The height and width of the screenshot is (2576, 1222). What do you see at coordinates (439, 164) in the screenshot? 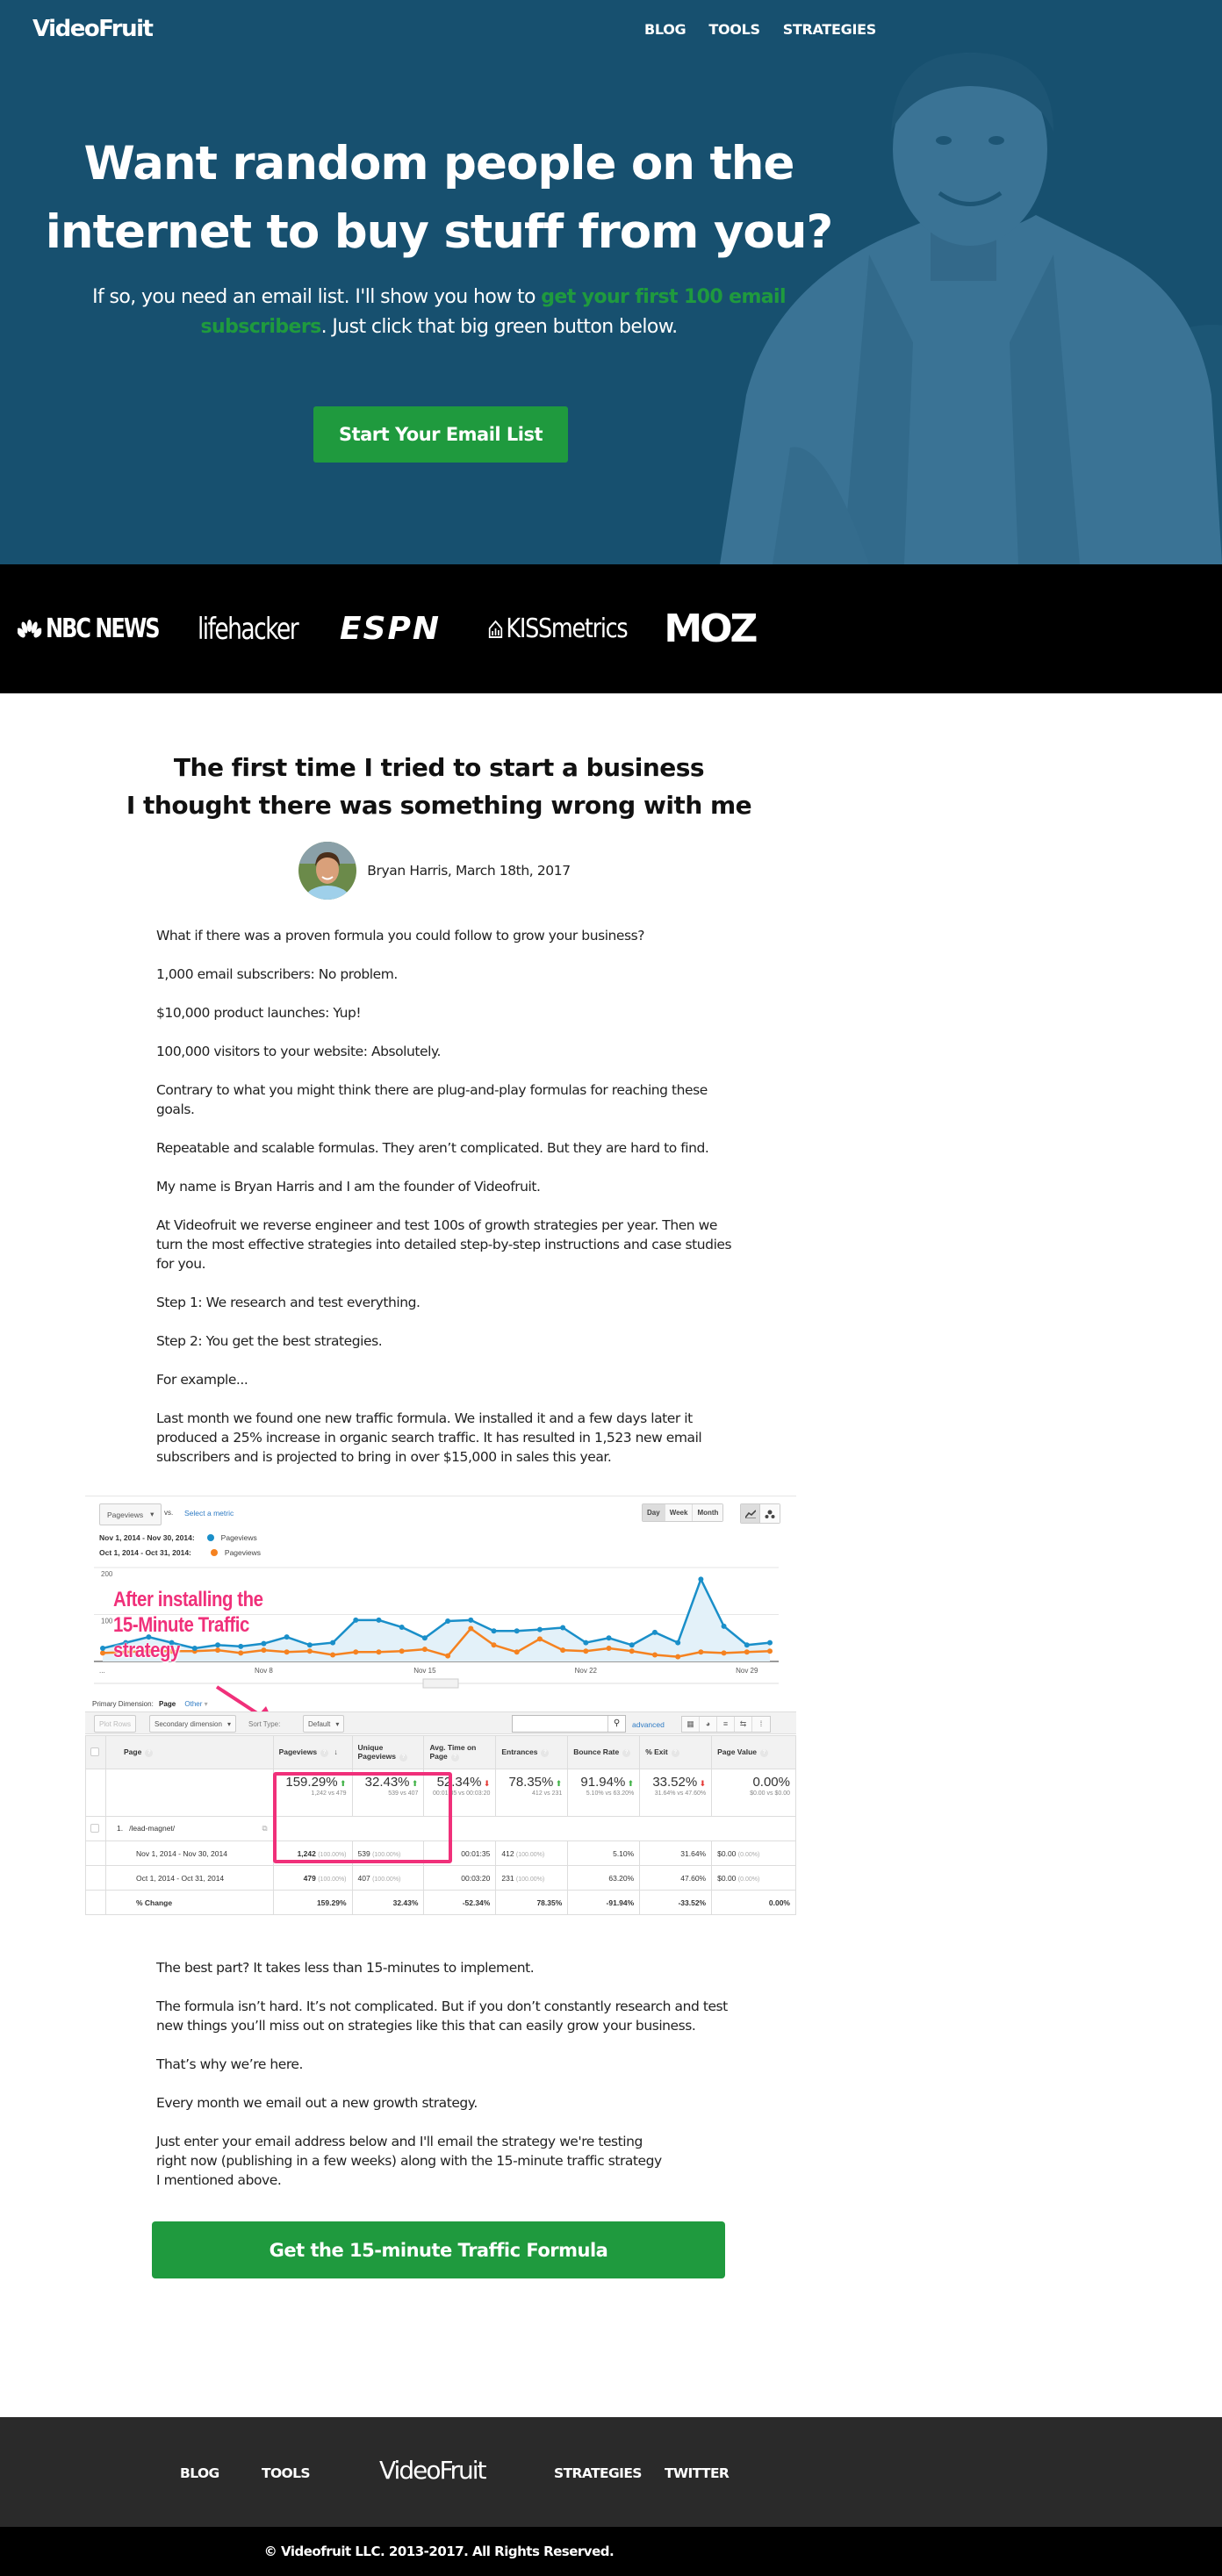
I see `hero-title-line-1: Want random people on the` at bounding box center [439, 164].